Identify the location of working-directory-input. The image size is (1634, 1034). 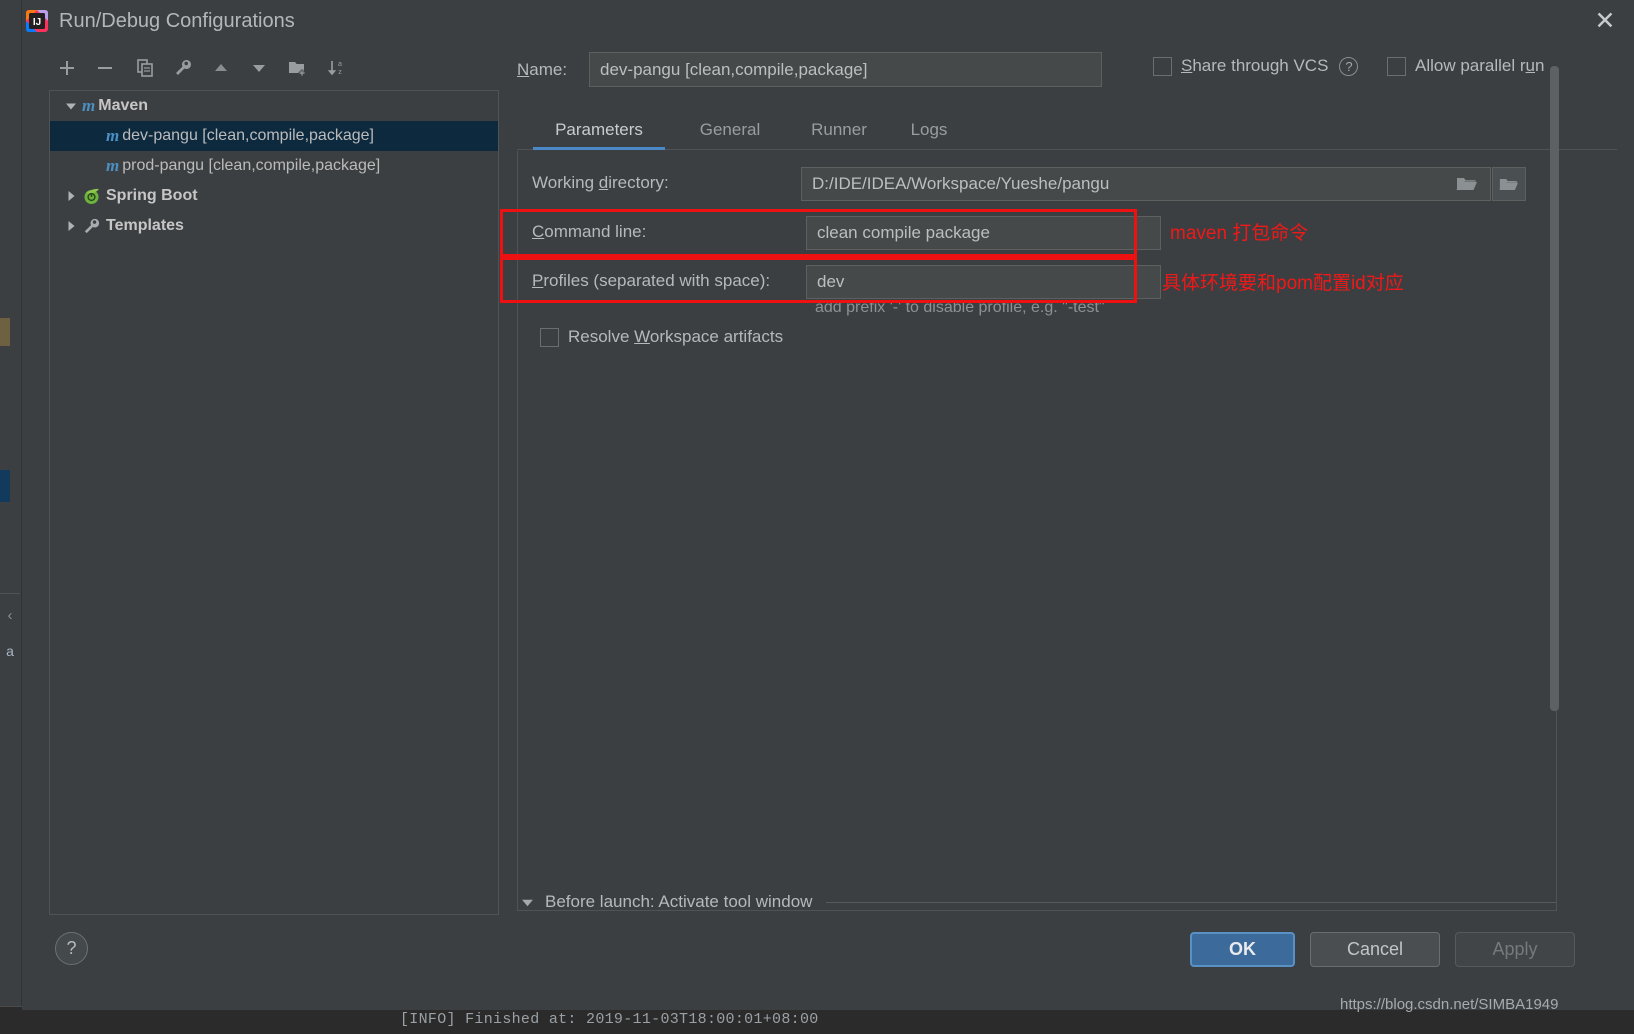
(1146, 184).